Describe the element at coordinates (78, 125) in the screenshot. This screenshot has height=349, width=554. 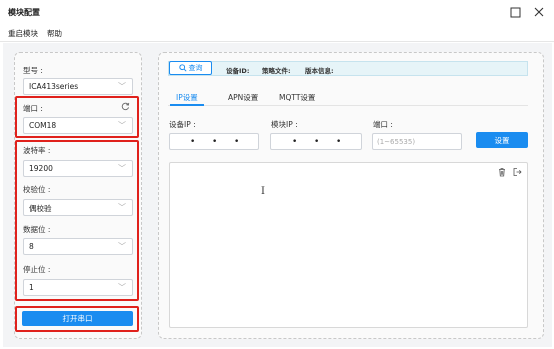
I see `port-select: COM18 ﹀` at that location.